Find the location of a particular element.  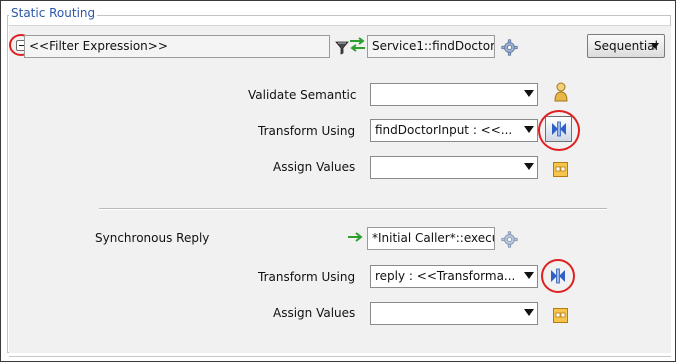

section-legend: Static Routing is located at coordinates (53, 13).